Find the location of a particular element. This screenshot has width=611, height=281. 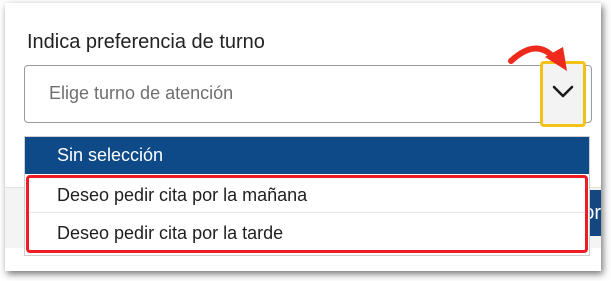

chevron-down-icon is located at coordinates (563, 91).